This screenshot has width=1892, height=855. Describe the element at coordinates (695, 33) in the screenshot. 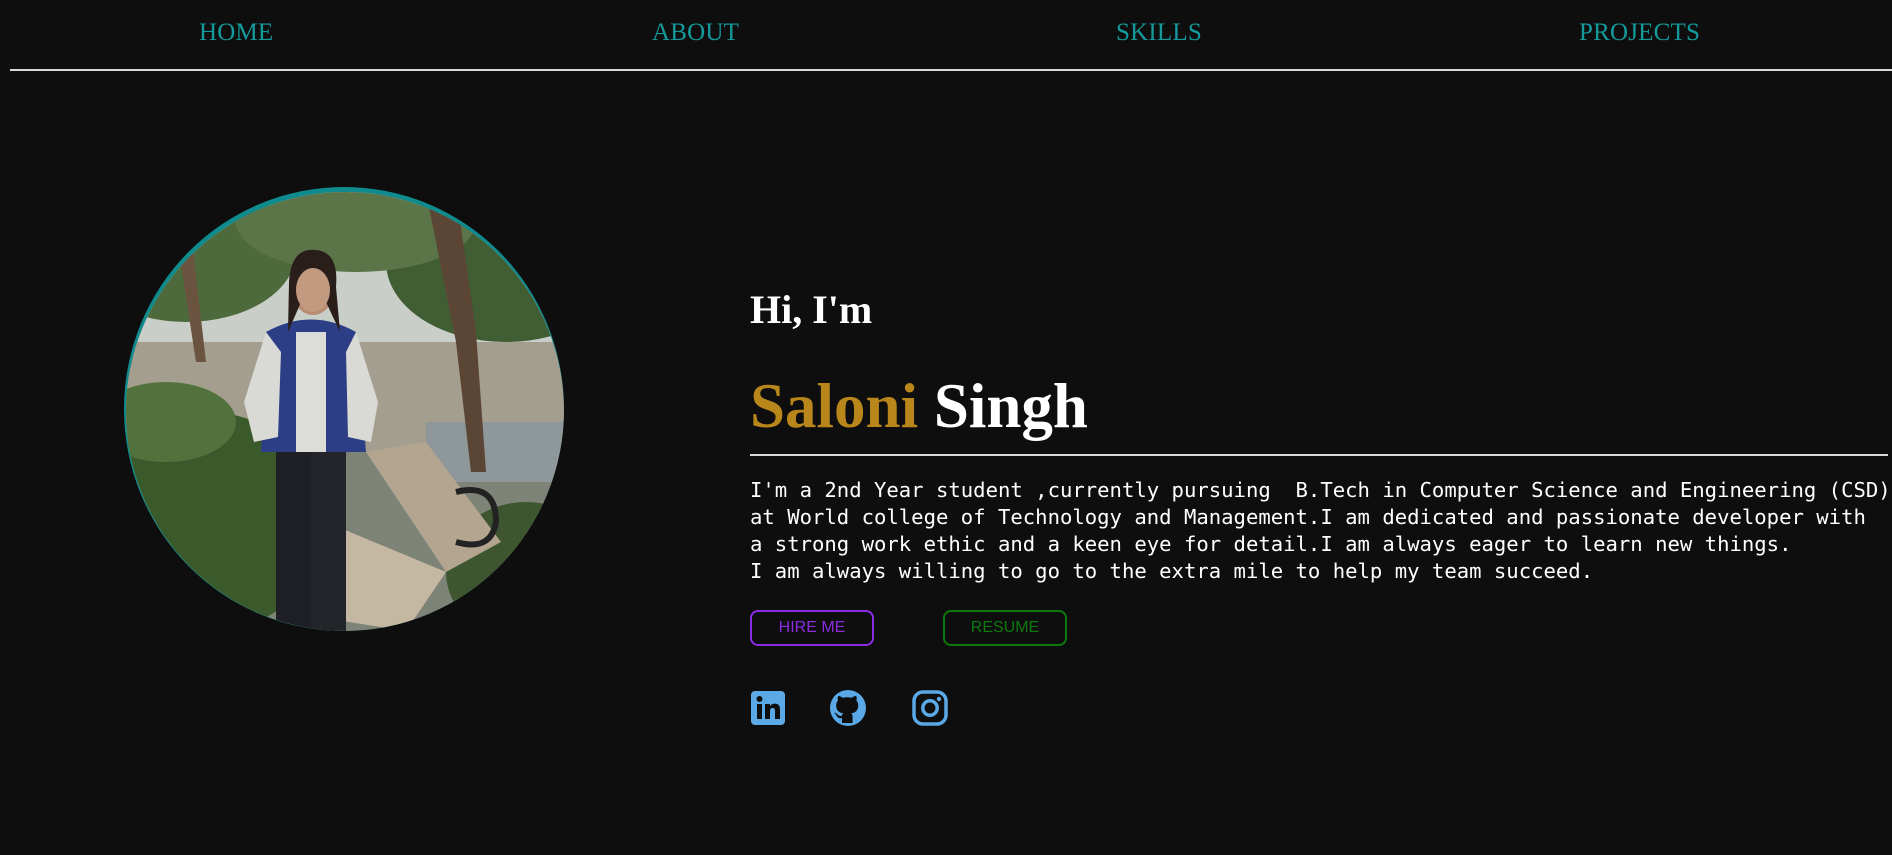

I see `nav-about: ABOUT` at that location.